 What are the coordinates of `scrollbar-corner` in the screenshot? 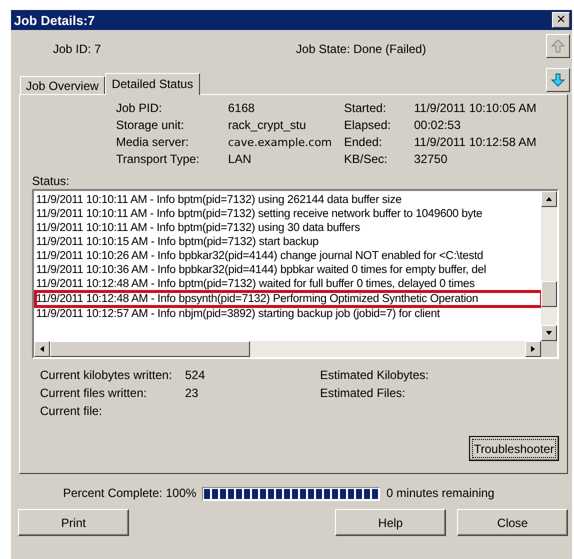 It's located at (549, 349).